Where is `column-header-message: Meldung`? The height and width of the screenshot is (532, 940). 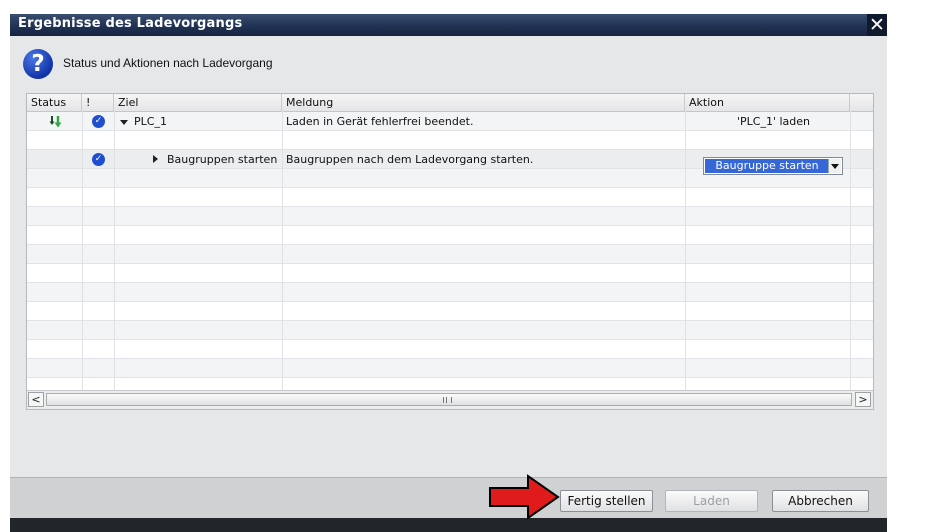 column-header-message: Meldung is located at coordinates (483, 102).